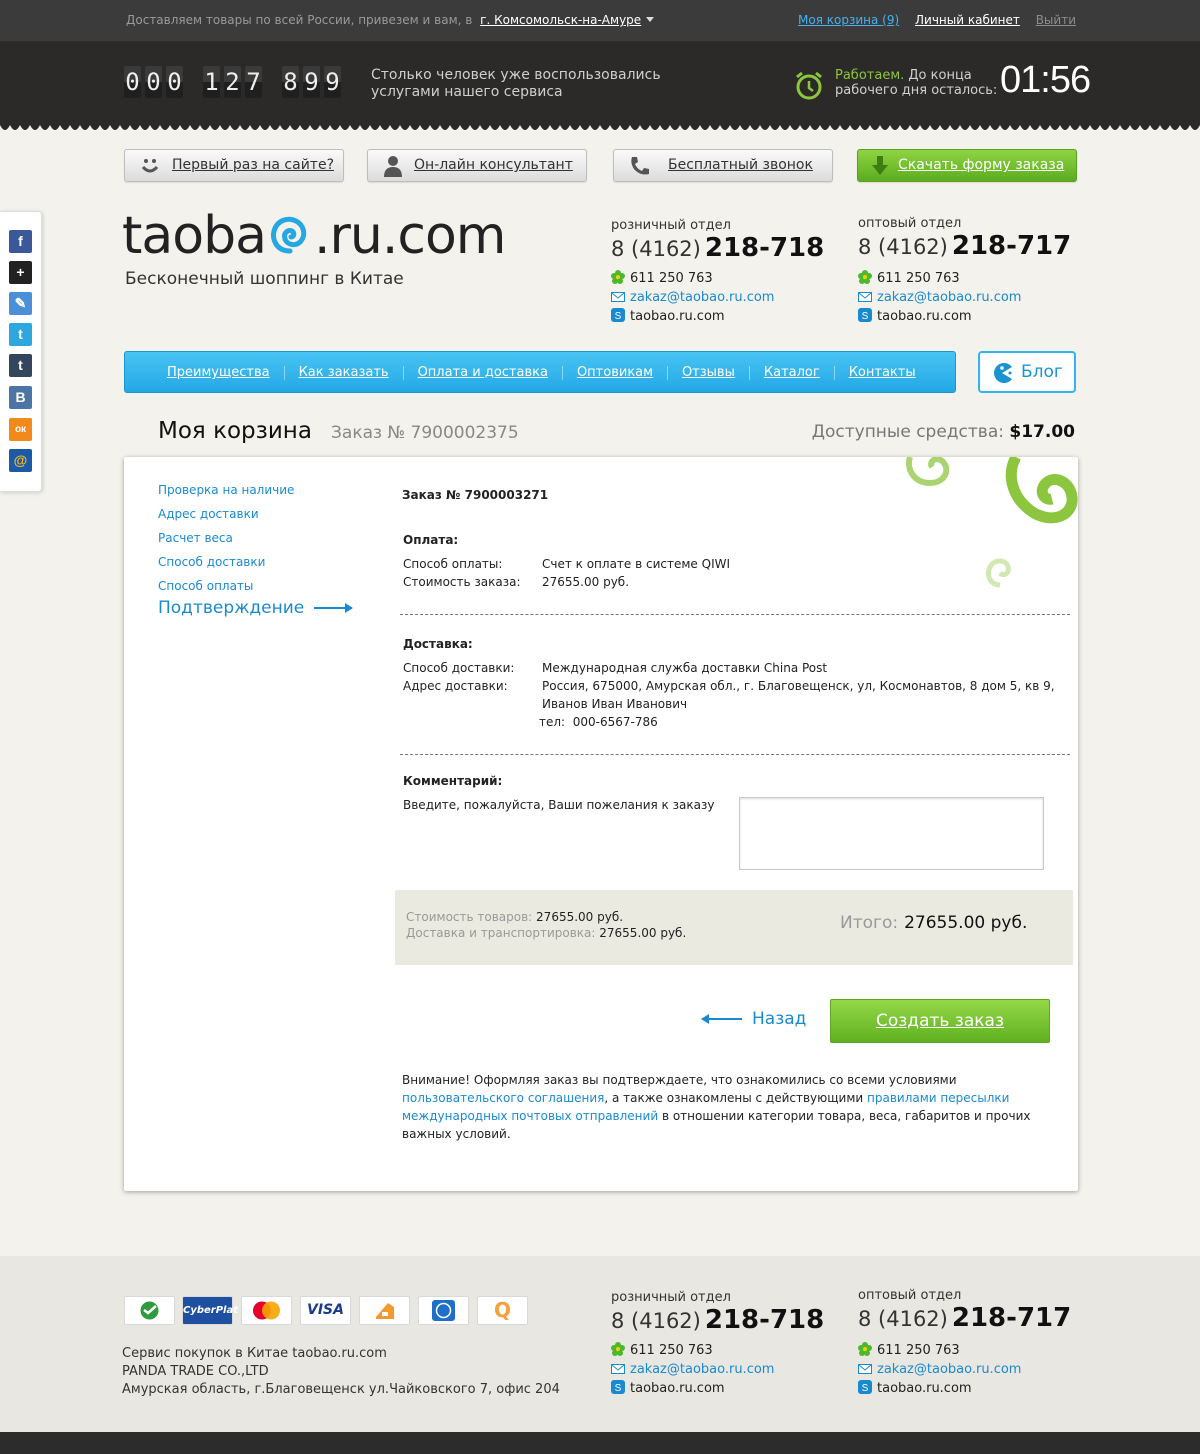  Describe the element at coordinates (734, 1098) in the screenshot. I see `terms-text-2: , а также ознакомлены с действующими` at that location.